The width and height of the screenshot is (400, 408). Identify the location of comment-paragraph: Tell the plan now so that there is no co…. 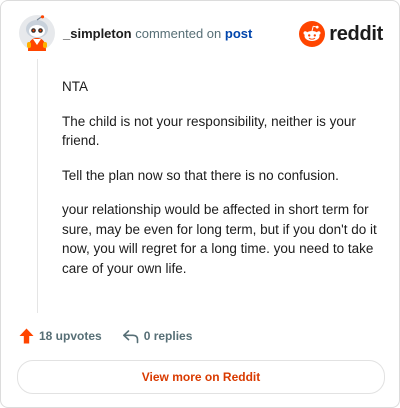
(200, 175).